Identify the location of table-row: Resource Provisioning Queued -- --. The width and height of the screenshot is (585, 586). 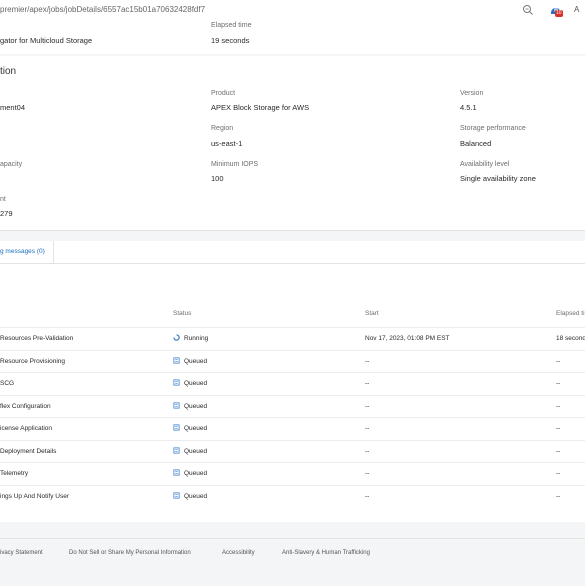
(292, 361).